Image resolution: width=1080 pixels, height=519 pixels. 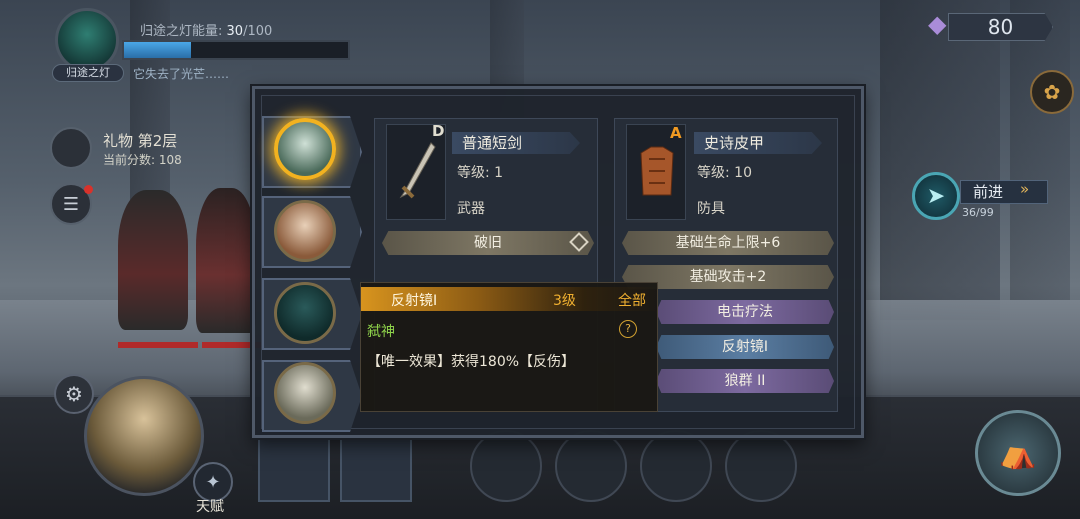 What do you see at coordinates (142, 160) in the screenshot?
I see `floor-score: 当前分数: 108` at bounding box center [142, 160].